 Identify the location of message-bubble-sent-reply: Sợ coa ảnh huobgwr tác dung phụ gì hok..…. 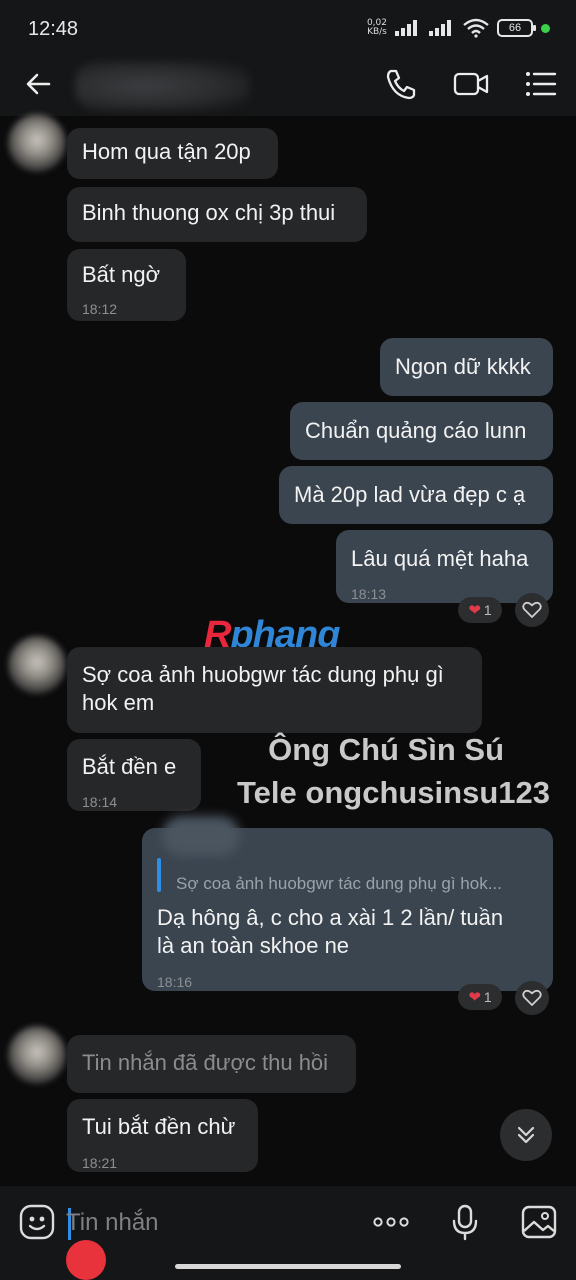
(347, 903).